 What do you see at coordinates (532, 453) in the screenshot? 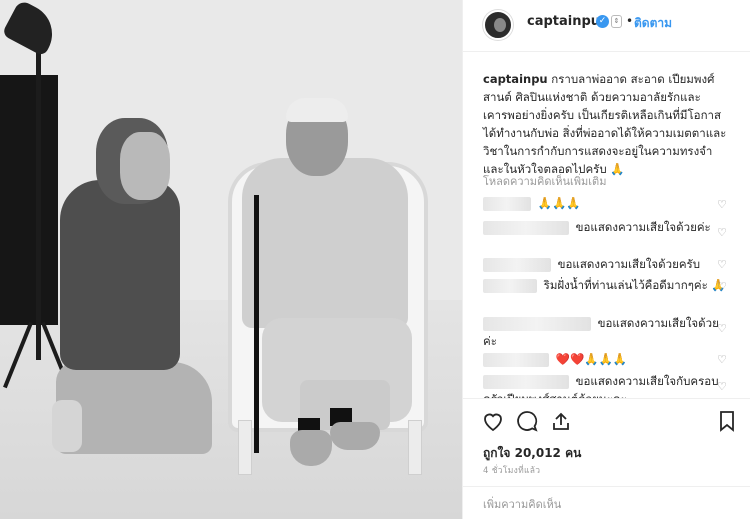
I see `likes-count: ถูกใจ 20,012 คน` at bounding box center [532, 453].